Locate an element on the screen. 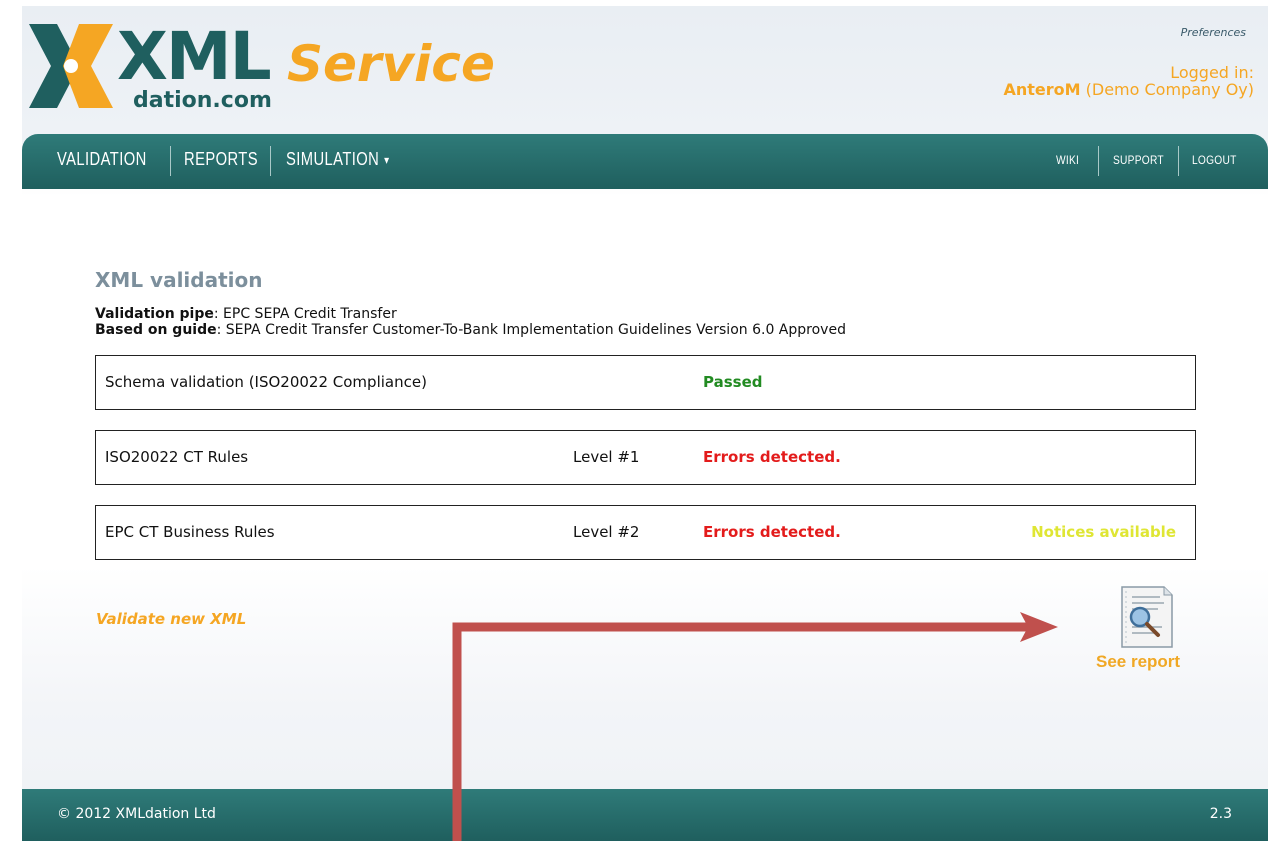 This screenshot has height=841, width=1283. xmldation-logo-icon is located at coordinates (71, 66).